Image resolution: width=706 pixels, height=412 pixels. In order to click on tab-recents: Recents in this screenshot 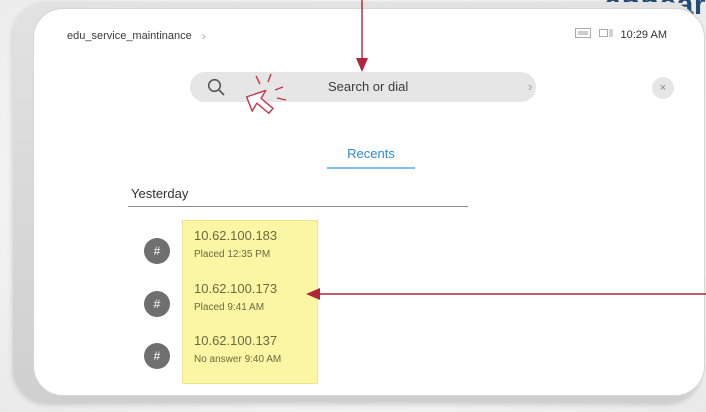, I will do `click(371, 157)`.